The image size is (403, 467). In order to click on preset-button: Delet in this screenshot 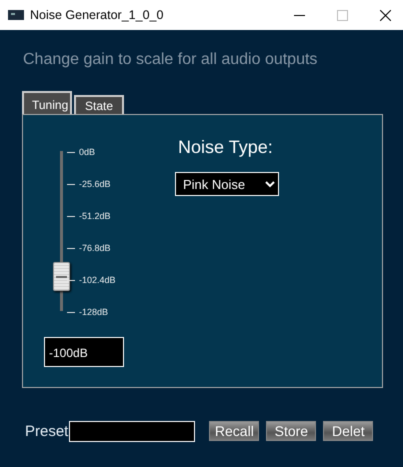, I will do `click(348, 431)`.